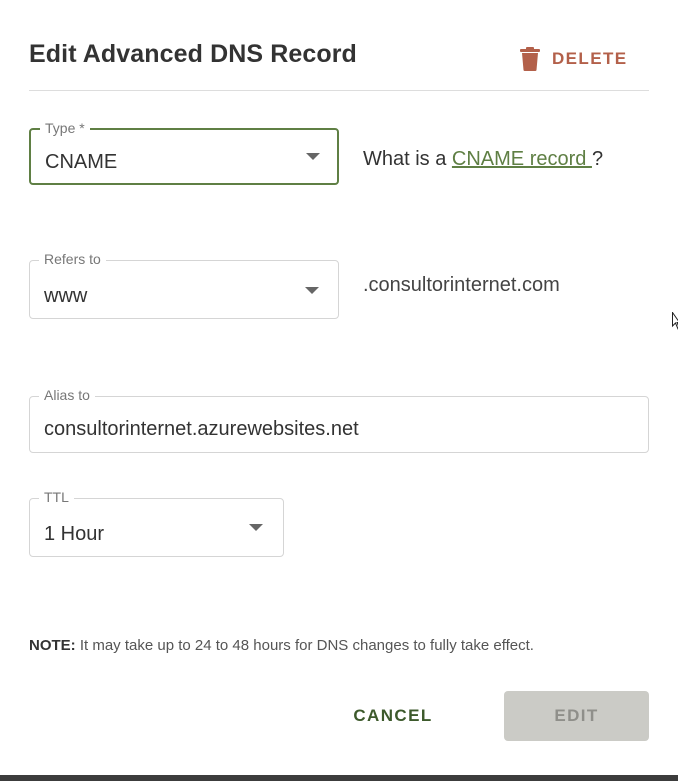  Describe the element at coordinates (339, 90) in the screenshot. I see `header-divider` at that location.